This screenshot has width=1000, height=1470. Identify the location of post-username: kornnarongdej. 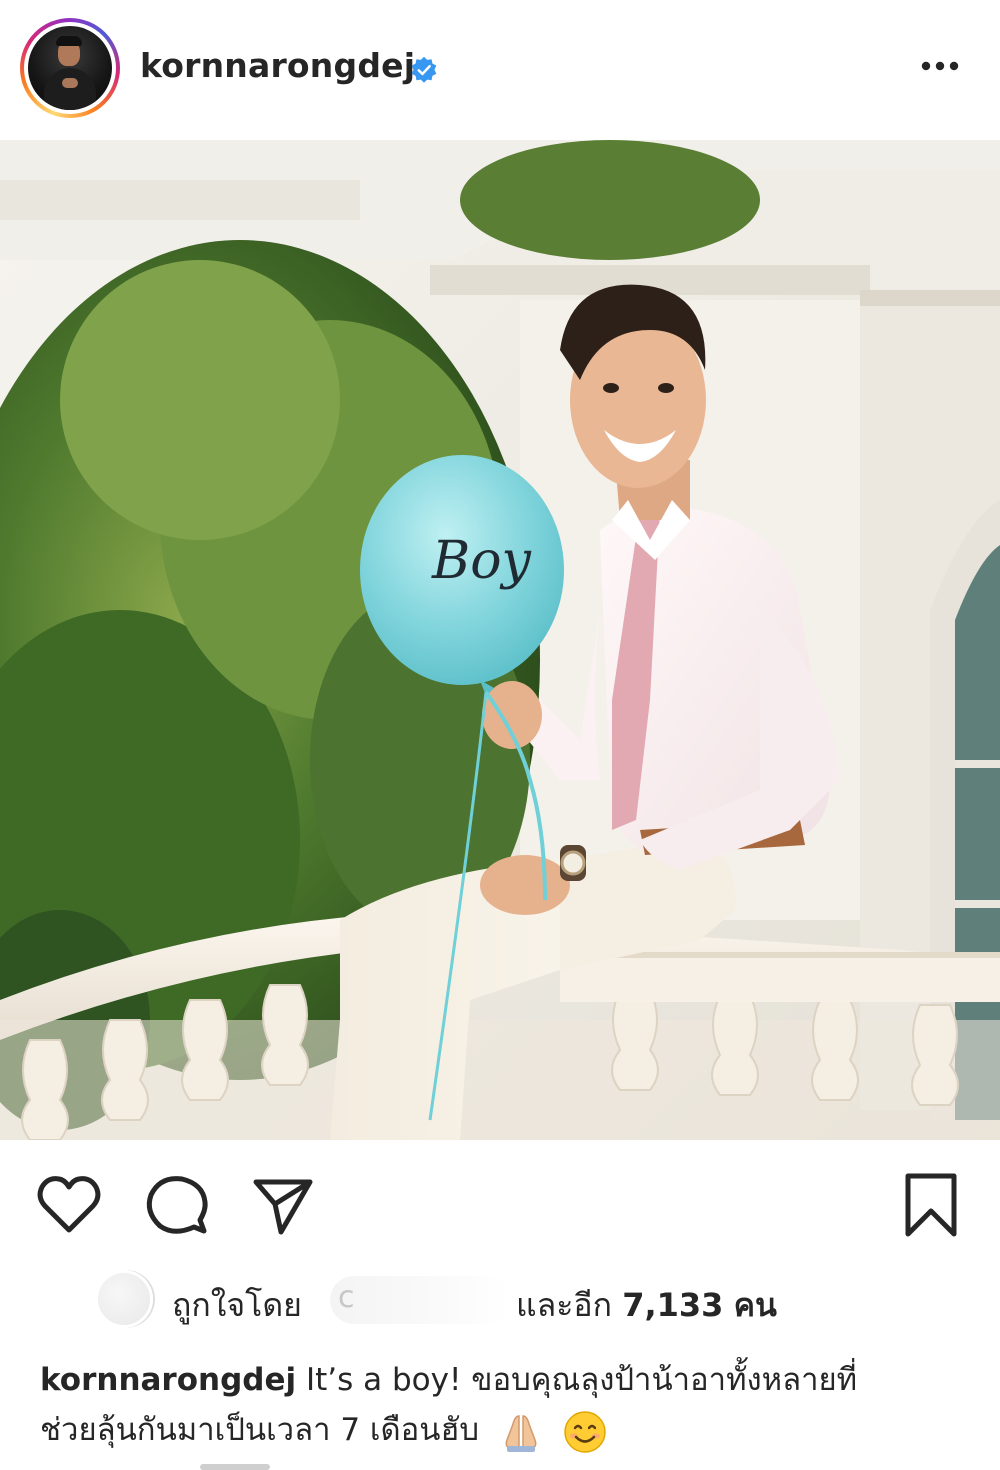
(277, 65).